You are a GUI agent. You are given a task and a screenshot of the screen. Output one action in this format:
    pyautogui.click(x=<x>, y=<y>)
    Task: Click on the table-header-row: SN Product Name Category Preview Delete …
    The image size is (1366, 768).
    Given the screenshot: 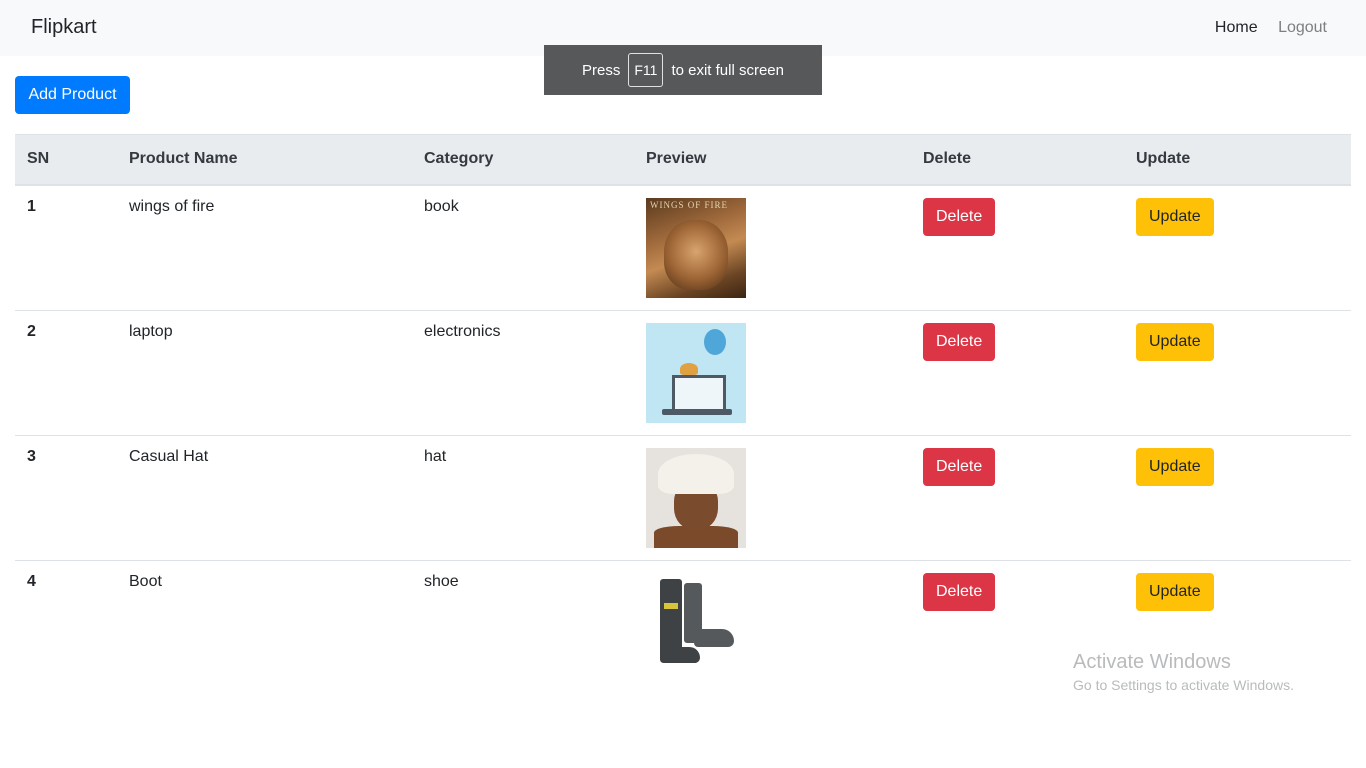 What is the action you would take?
    pyautogui.click(x=683, y=160)
    